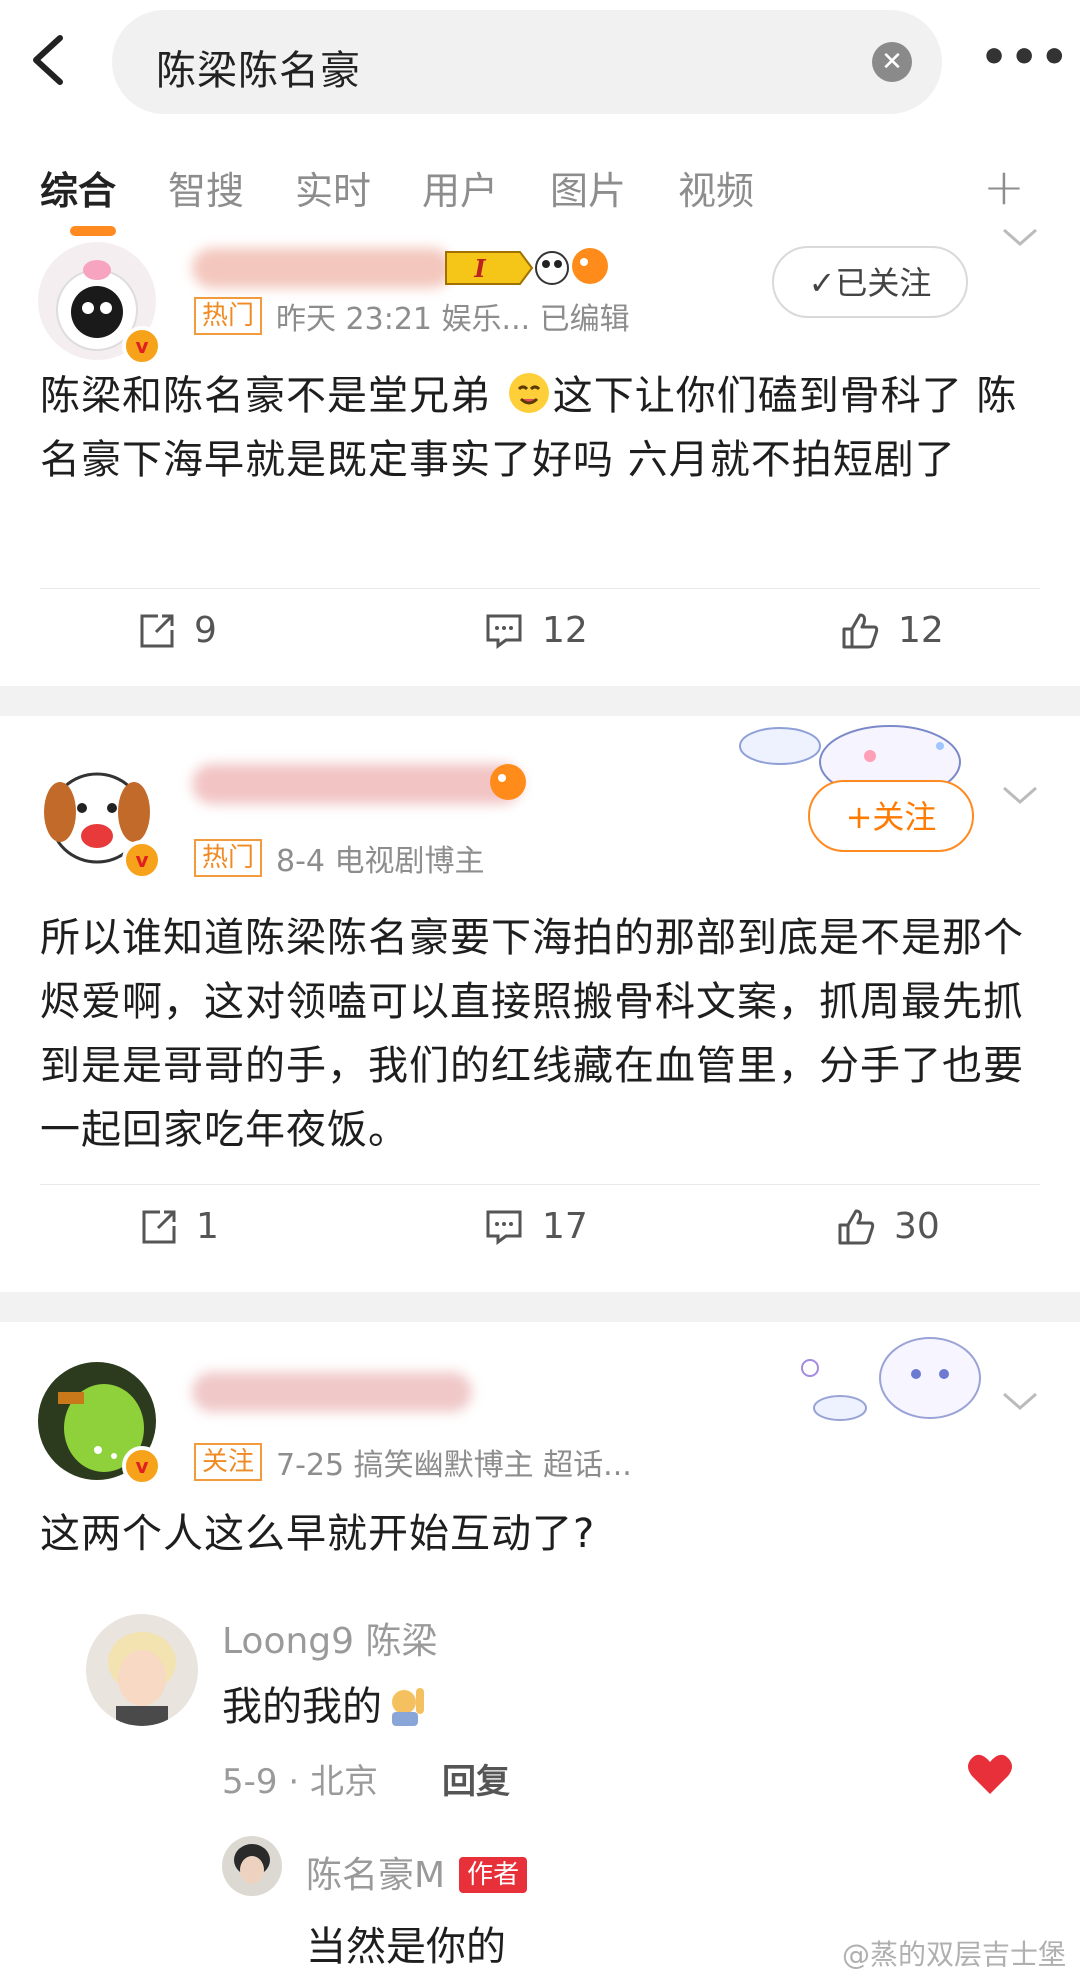 This screenshot has width=1080, height=1977. I want to click on yummy-emoji-icon, so click(528, 393).